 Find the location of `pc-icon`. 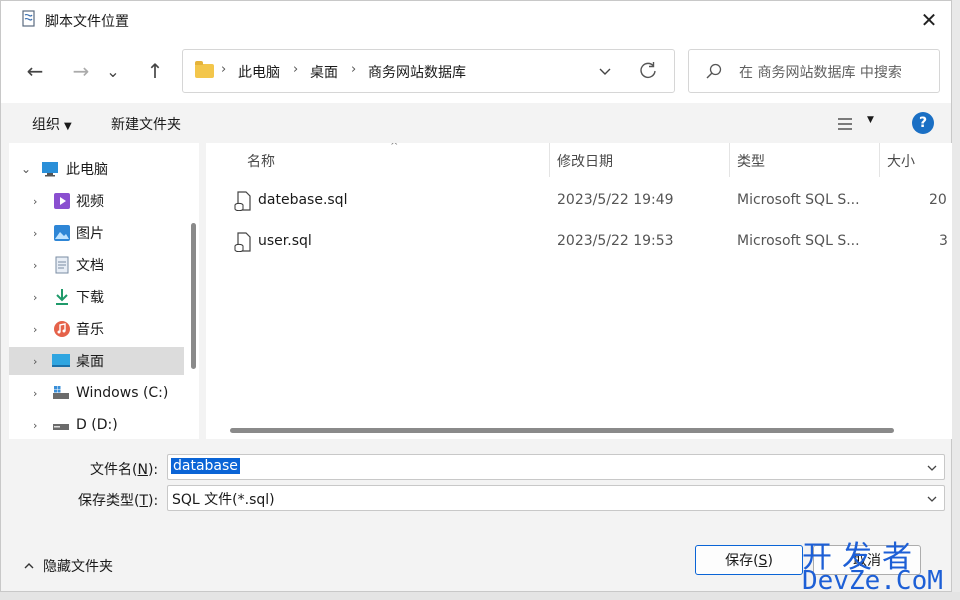

pc-icon is located at coordinates (50, 169).